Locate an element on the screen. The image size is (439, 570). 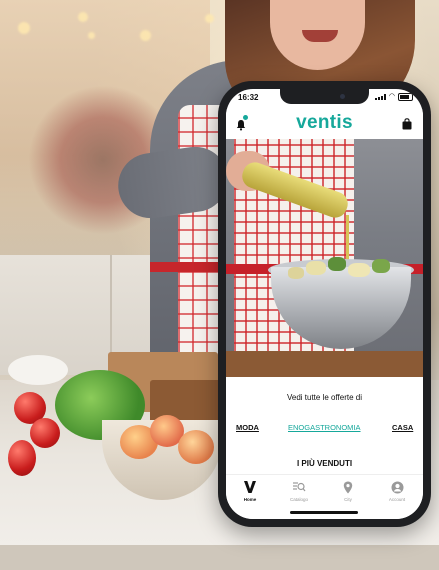
offers-title: Vedi tutte le offerte di is located at coordinates (324, 397).